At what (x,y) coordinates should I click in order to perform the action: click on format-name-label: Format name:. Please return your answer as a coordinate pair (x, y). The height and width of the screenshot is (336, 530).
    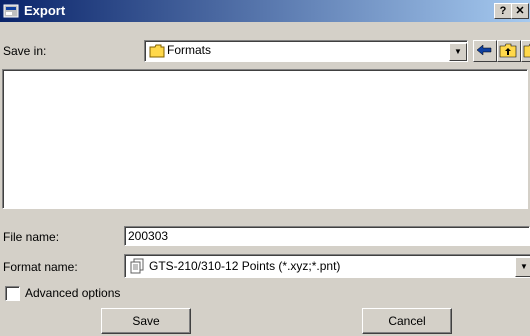
    Looking at the image, I should click on (40, 267).